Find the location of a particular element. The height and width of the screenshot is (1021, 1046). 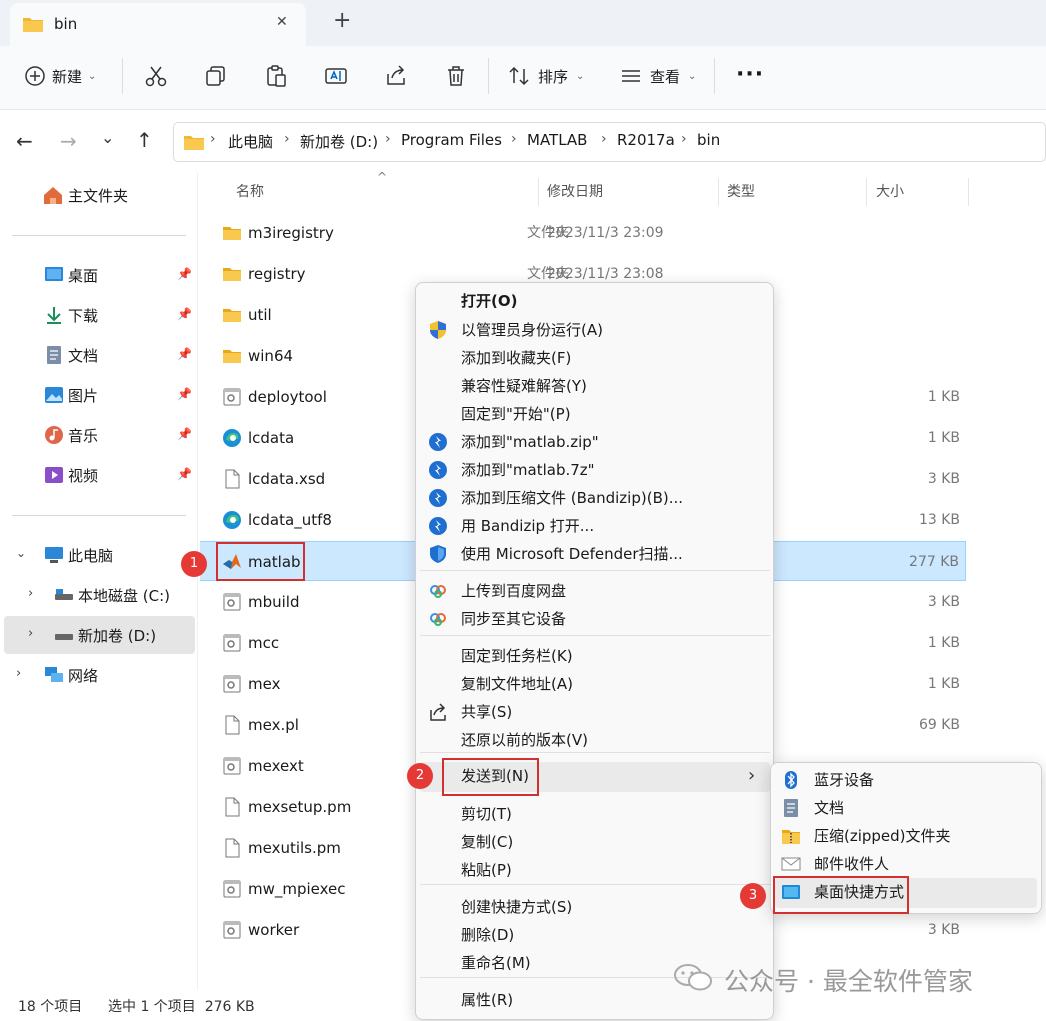

menu-item: 复制(C) is located at coordinates (487, 842).